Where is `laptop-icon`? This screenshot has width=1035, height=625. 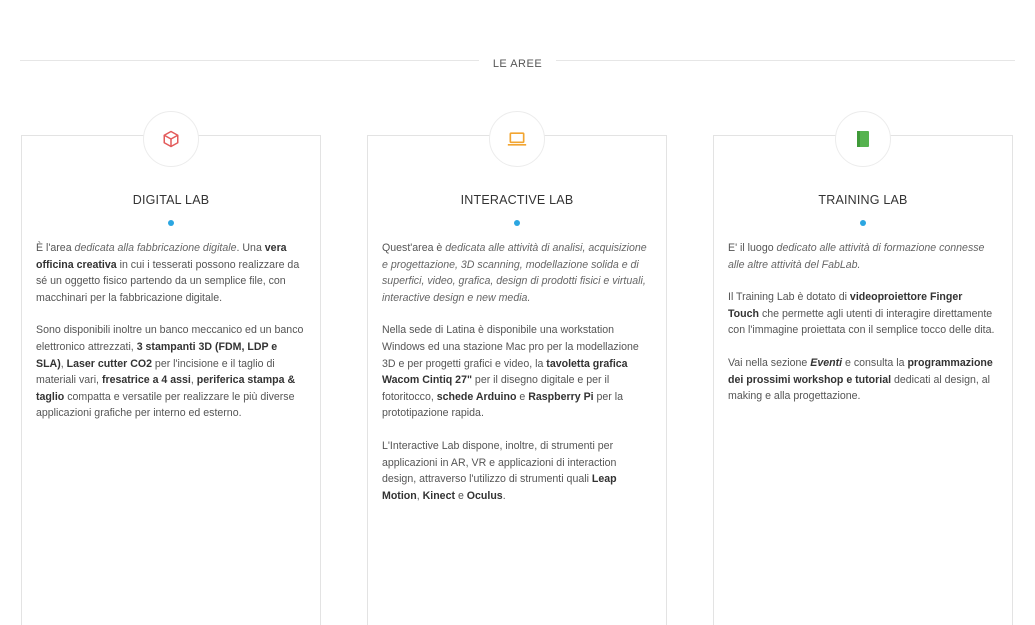
laptop-icon is located at coordinates (517, 139).